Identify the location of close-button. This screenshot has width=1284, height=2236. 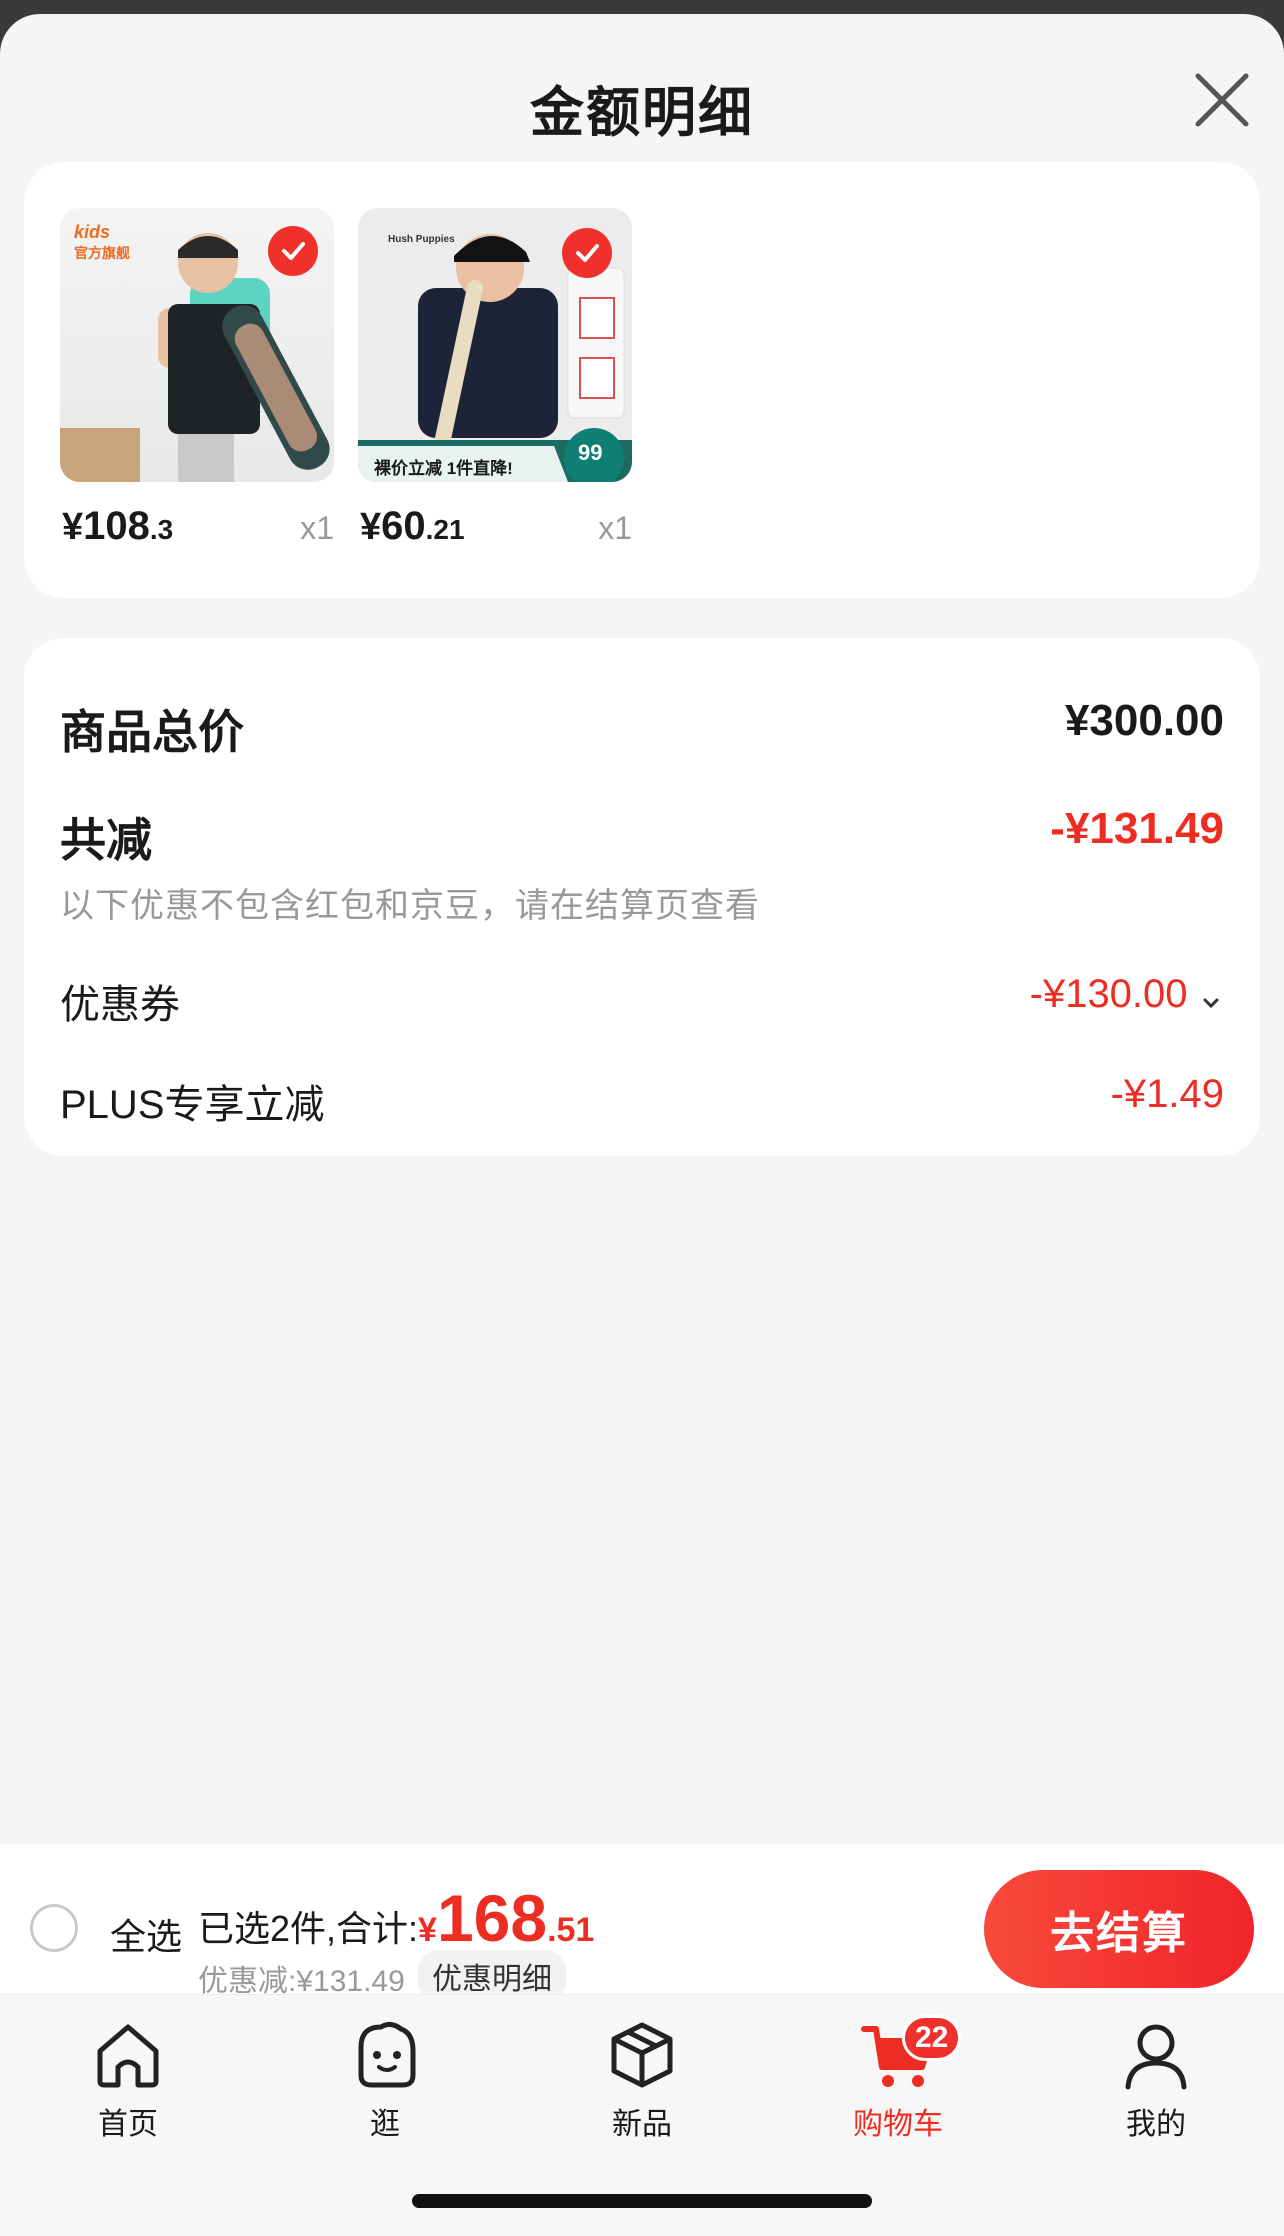
(1222, 100).